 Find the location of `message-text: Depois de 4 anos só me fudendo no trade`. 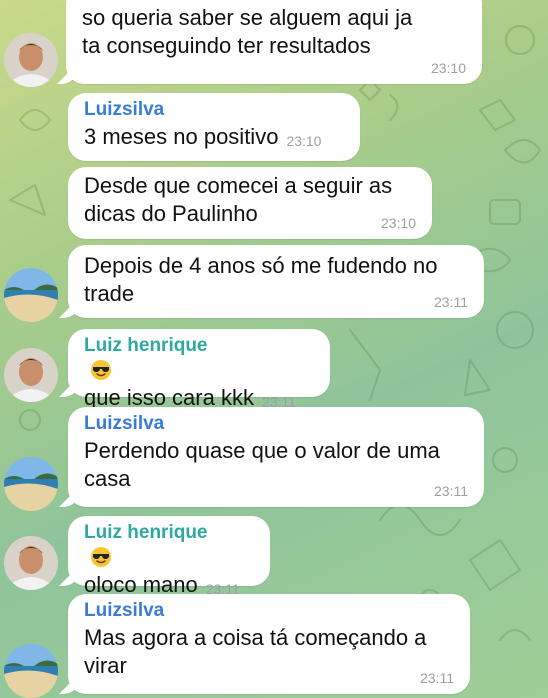

message-text: Depois de 4 anos só me fudendo no trade is located at coordinates (261, 279).